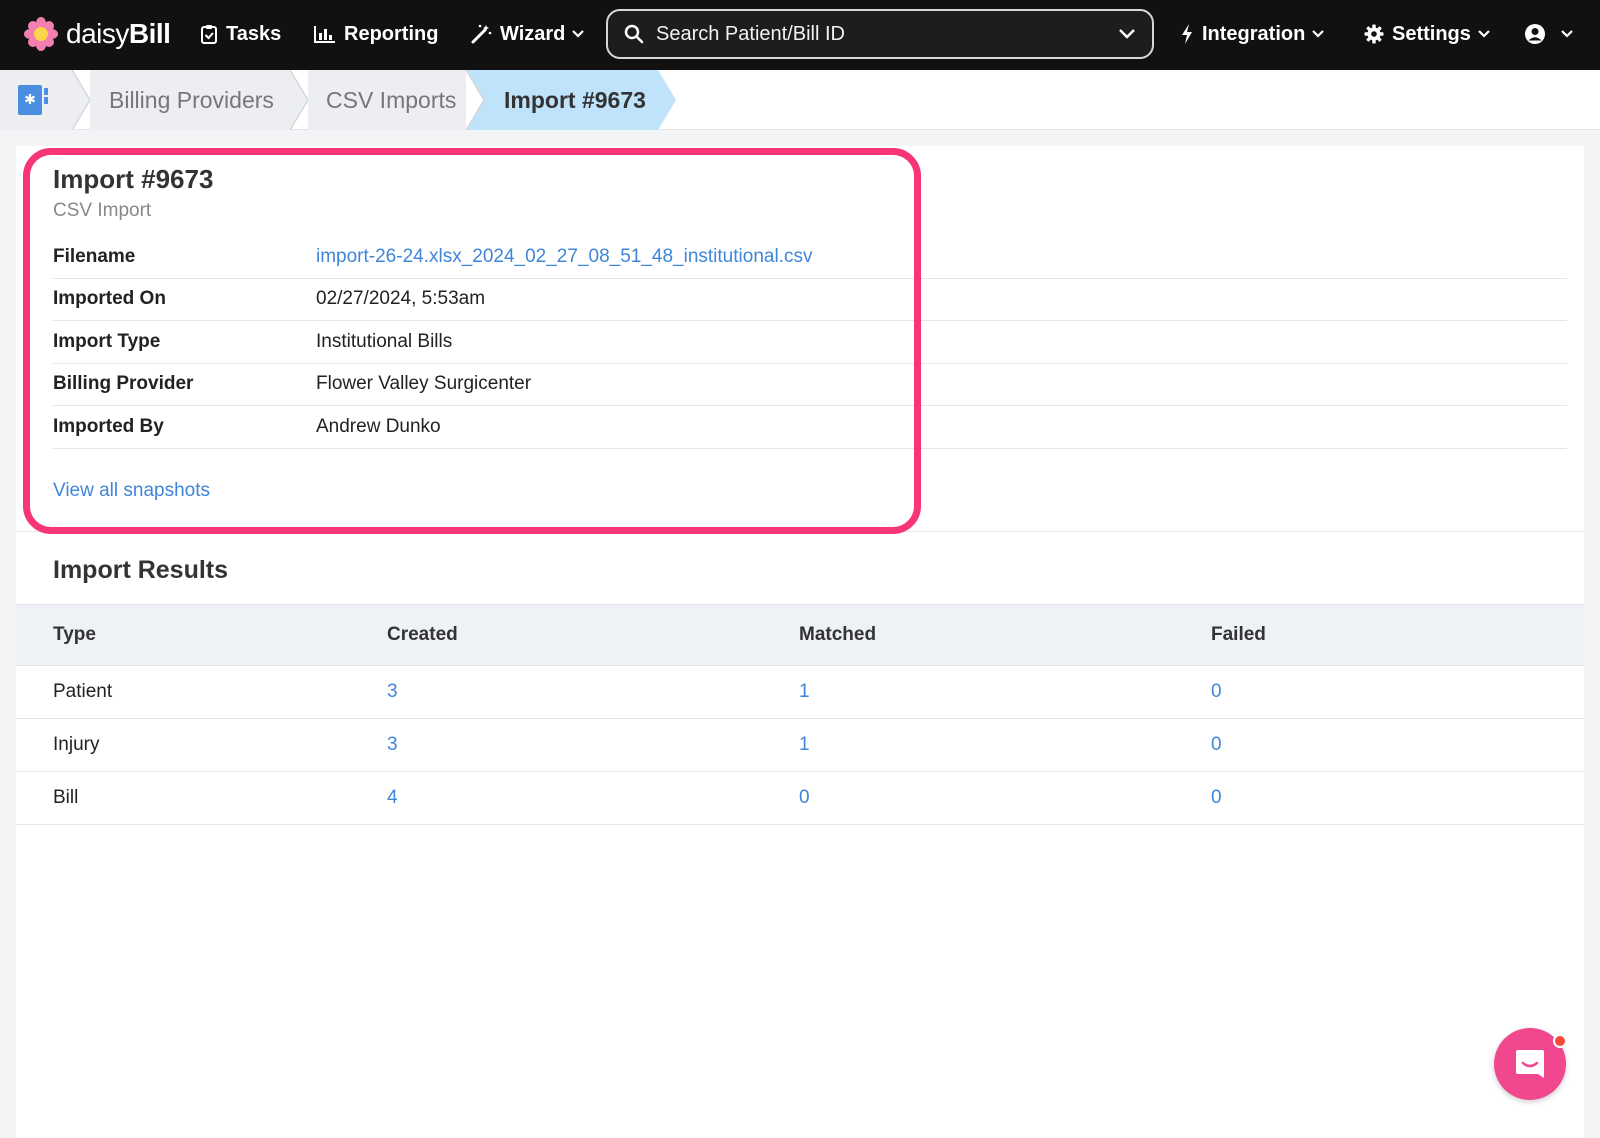 This screenshot has width=1600, height=1138. I want to click on table-row: Bill 4 0 0, so click(800, 798).